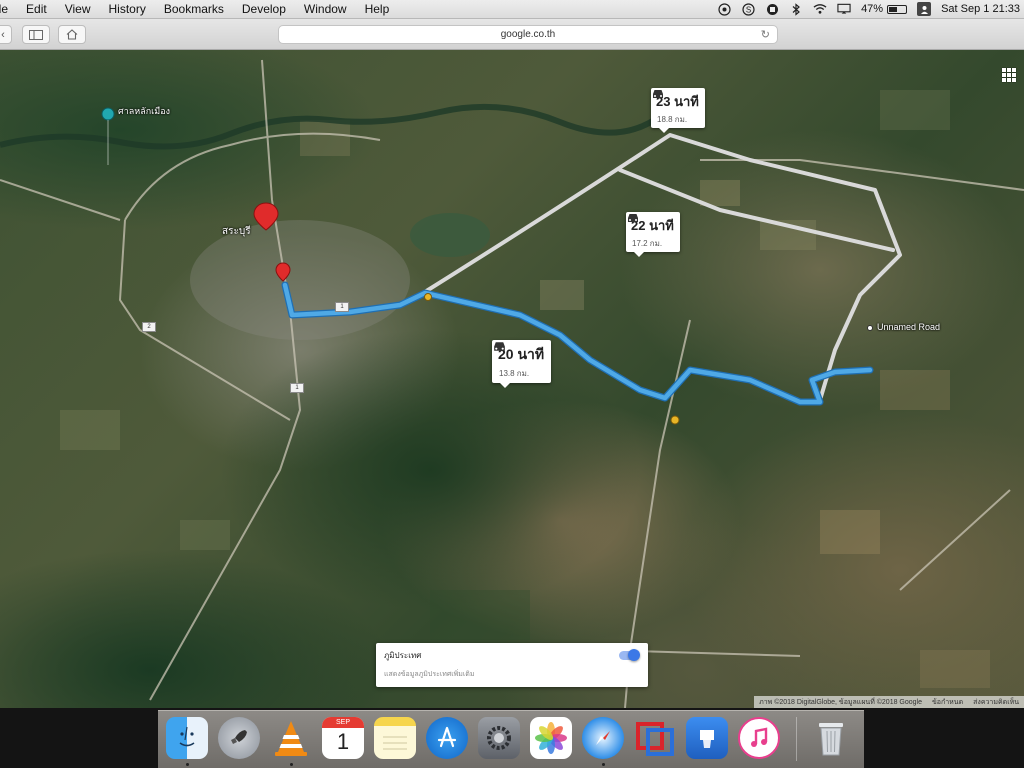  I want to click on menu-history: History, so click(127, 9).